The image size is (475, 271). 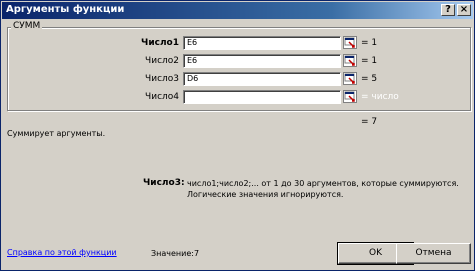 I want to click on close-button: ×, so click(x=464, y=10).